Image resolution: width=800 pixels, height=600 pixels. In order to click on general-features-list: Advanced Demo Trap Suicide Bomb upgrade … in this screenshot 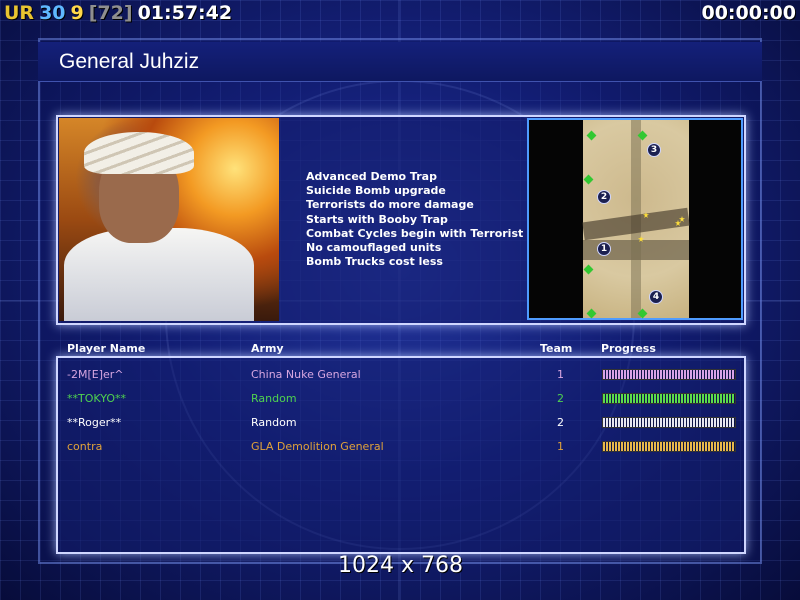, I will do `click(414, 219)`.